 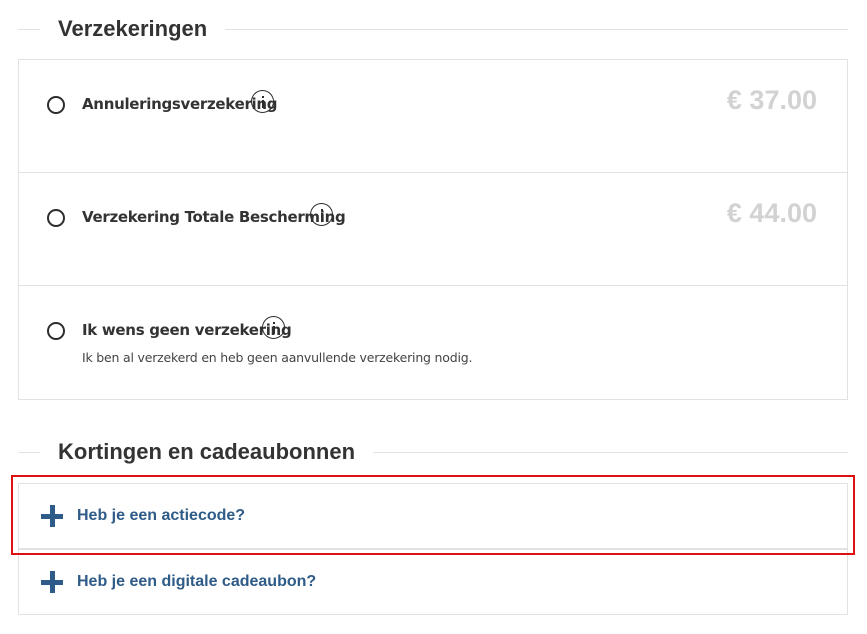 I want to click on option-price-total-protection: € 44.00, so click(x=771, y=213).